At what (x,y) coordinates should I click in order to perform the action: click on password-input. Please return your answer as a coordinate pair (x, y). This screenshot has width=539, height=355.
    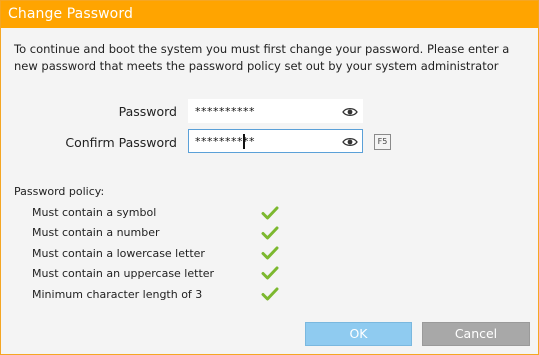
    Looking at the image, I should click on (265, 111).